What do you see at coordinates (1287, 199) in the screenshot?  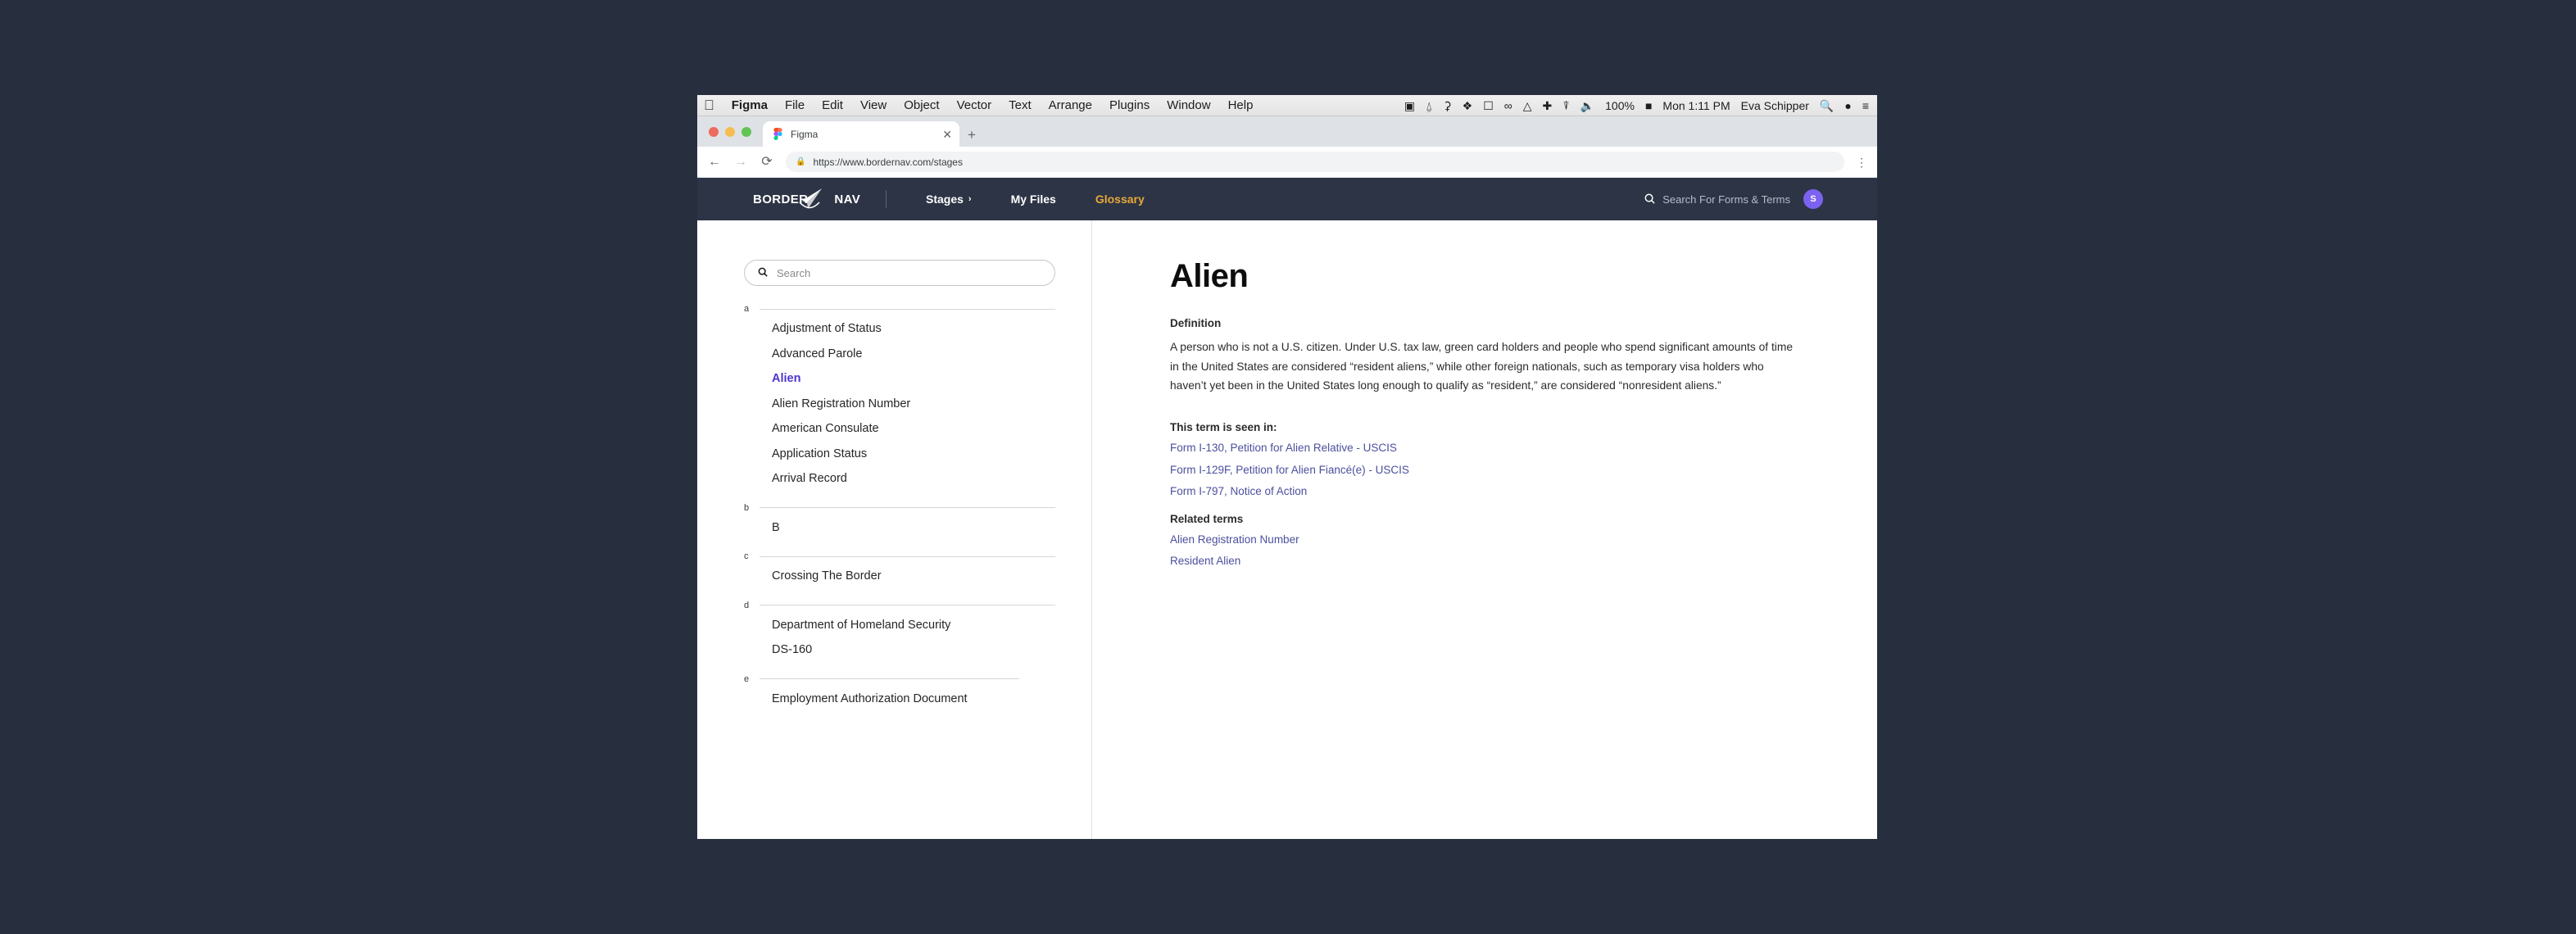 I see `site-header: Border Nav Stages › My Files` at bounding box center [1287, 199].